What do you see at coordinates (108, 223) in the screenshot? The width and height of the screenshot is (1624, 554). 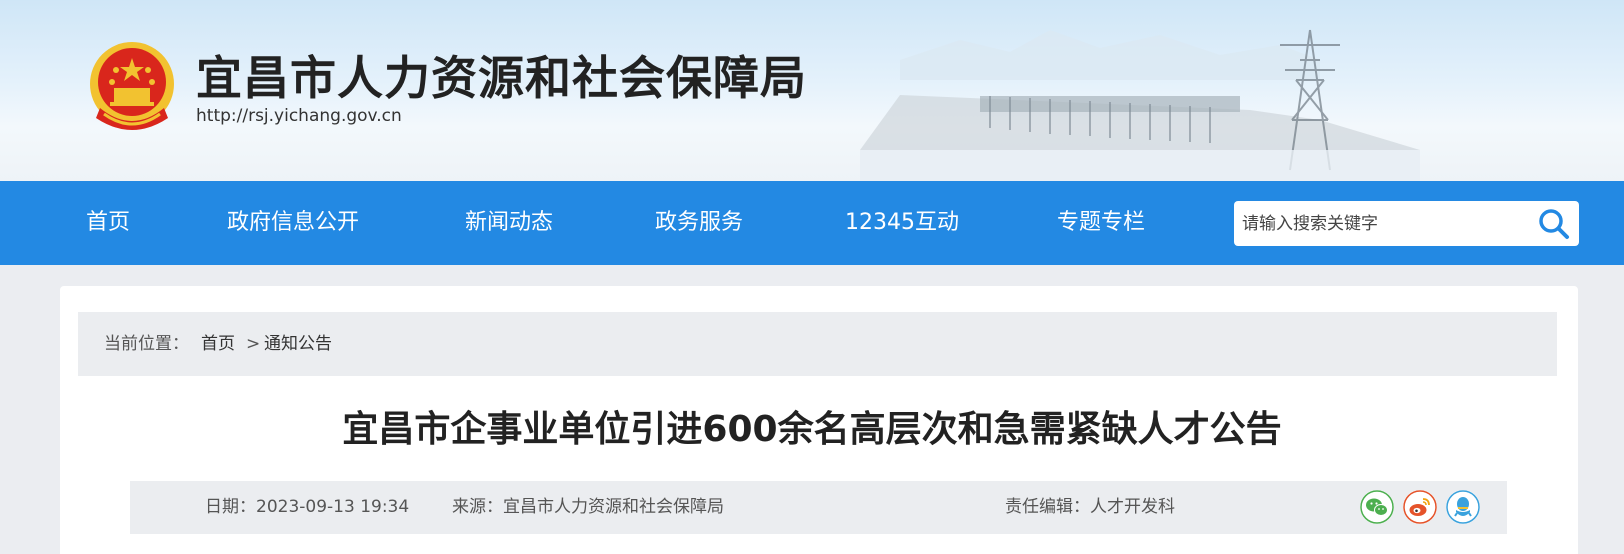 I see `nav-item-home: 首页` at bounding box center [108, 223].